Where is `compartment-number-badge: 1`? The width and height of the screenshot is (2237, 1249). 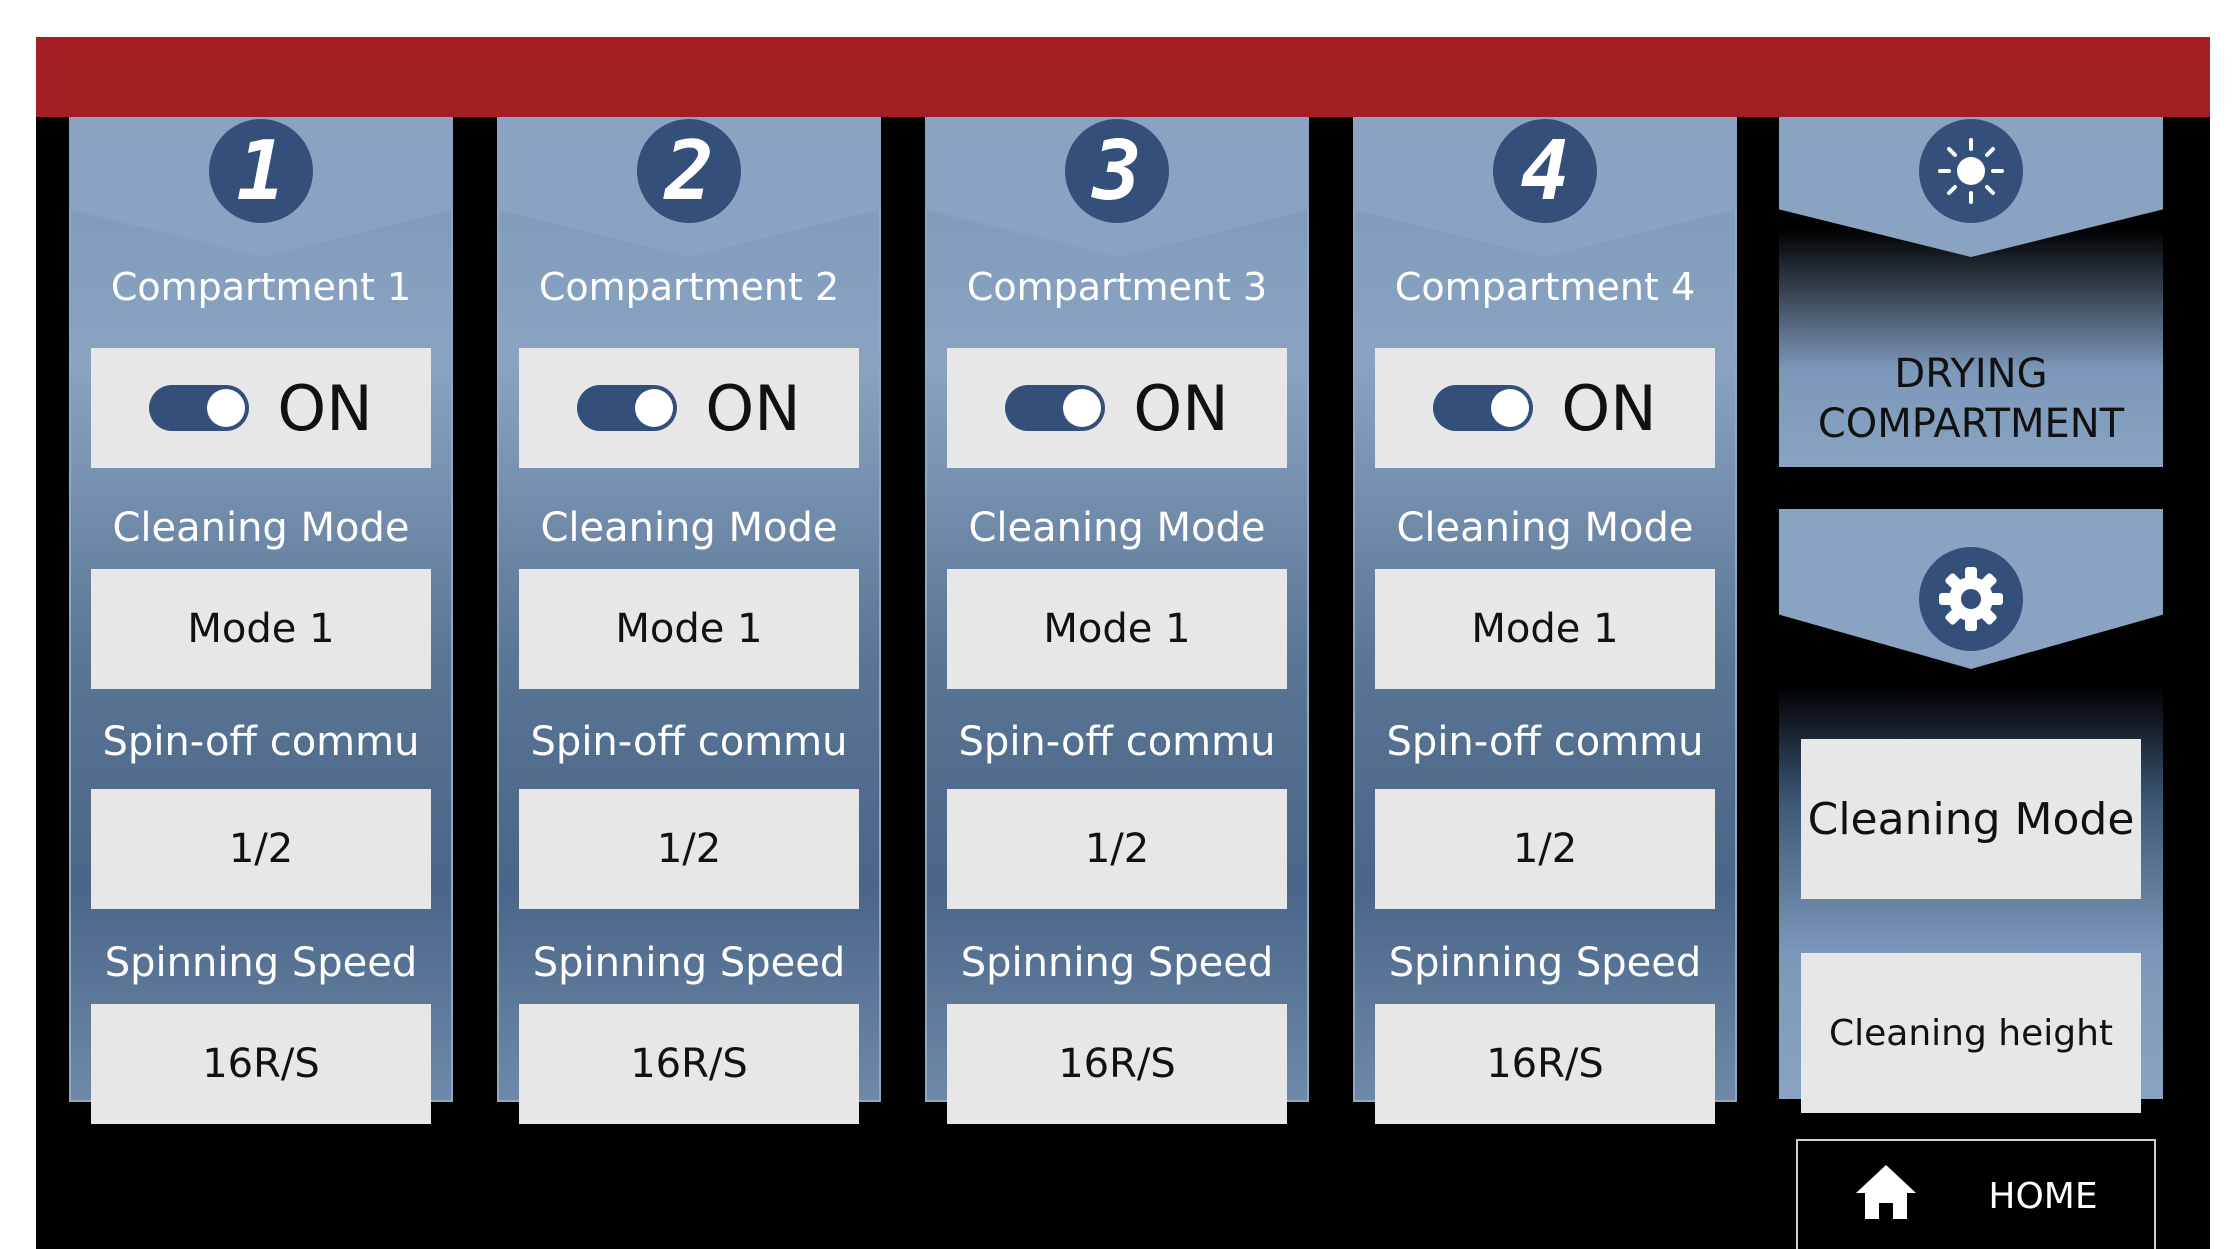
compartment-number-badge: 1 is located at coordinates (261, 171).